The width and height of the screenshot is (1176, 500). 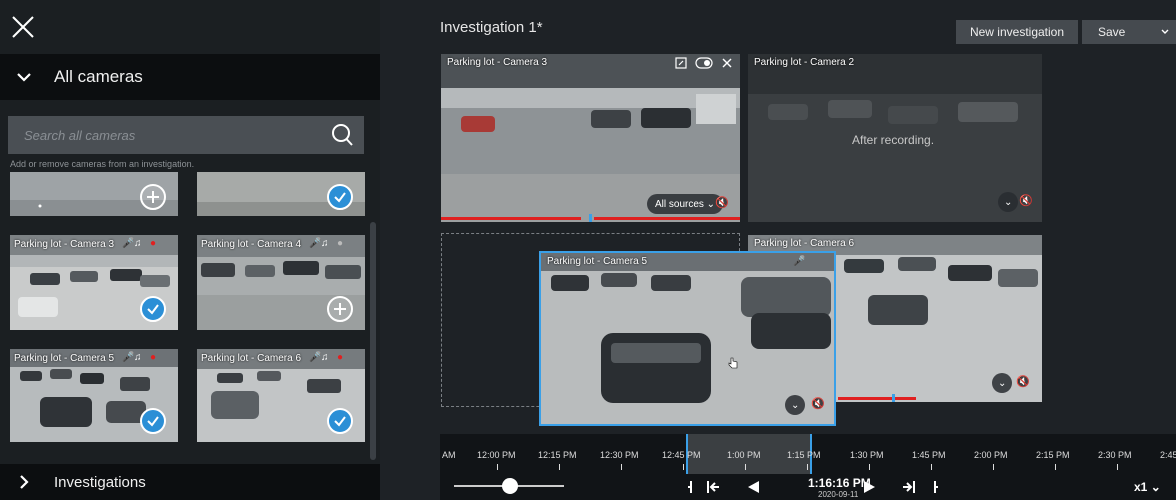 What do you see at coordinates (691, 487) in the screenshot?
I see `mark-start-icon` at bounding box center [691, 487].